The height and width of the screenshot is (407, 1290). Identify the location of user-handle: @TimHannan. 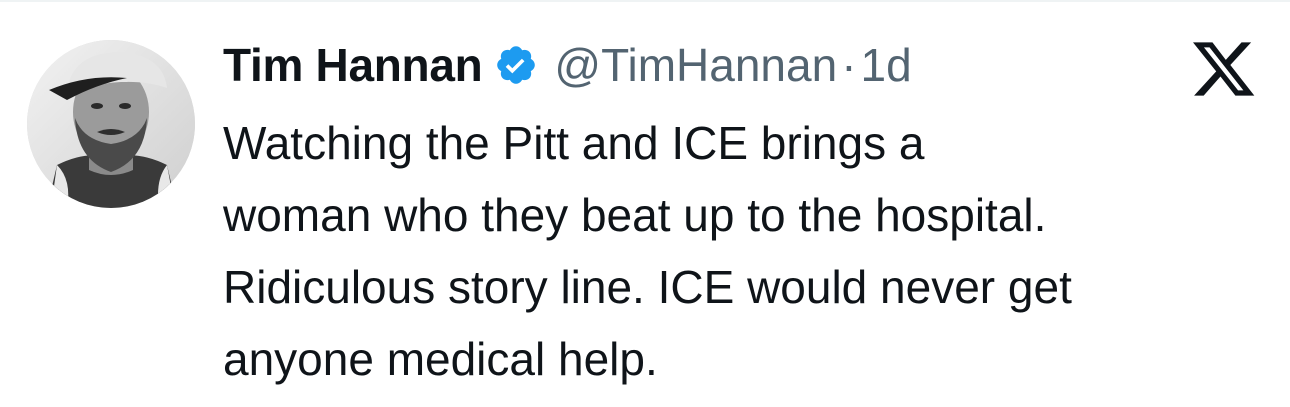
(695, 65).